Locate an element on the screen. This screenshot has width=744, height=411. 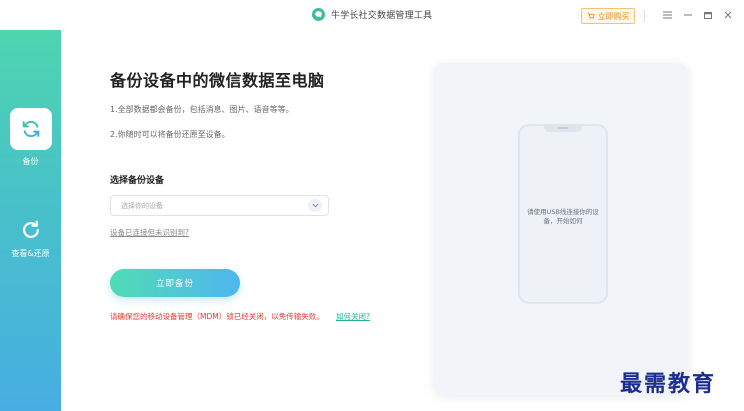
chevron-down-icon is located at coordinates (315, 205).